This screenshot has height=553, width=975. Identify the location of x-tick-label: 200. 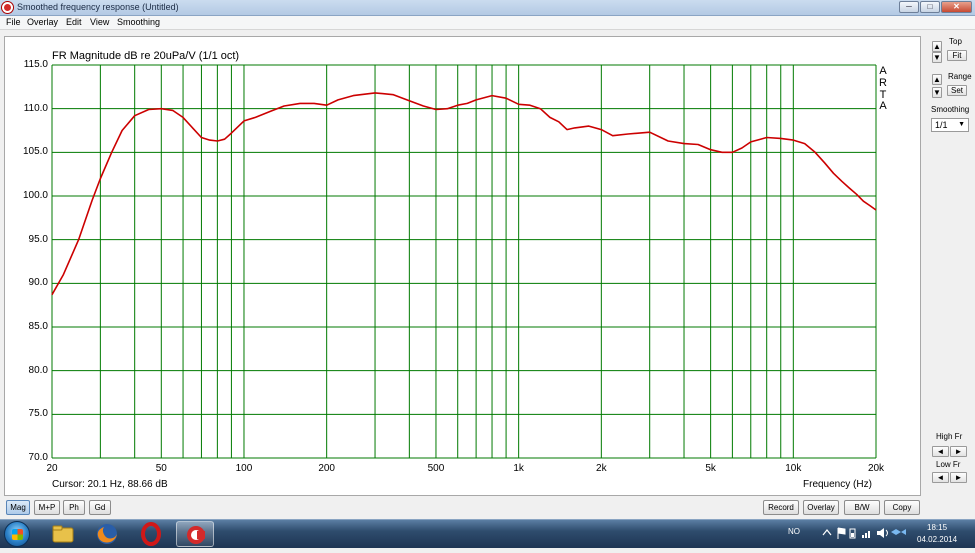
(326, 468).